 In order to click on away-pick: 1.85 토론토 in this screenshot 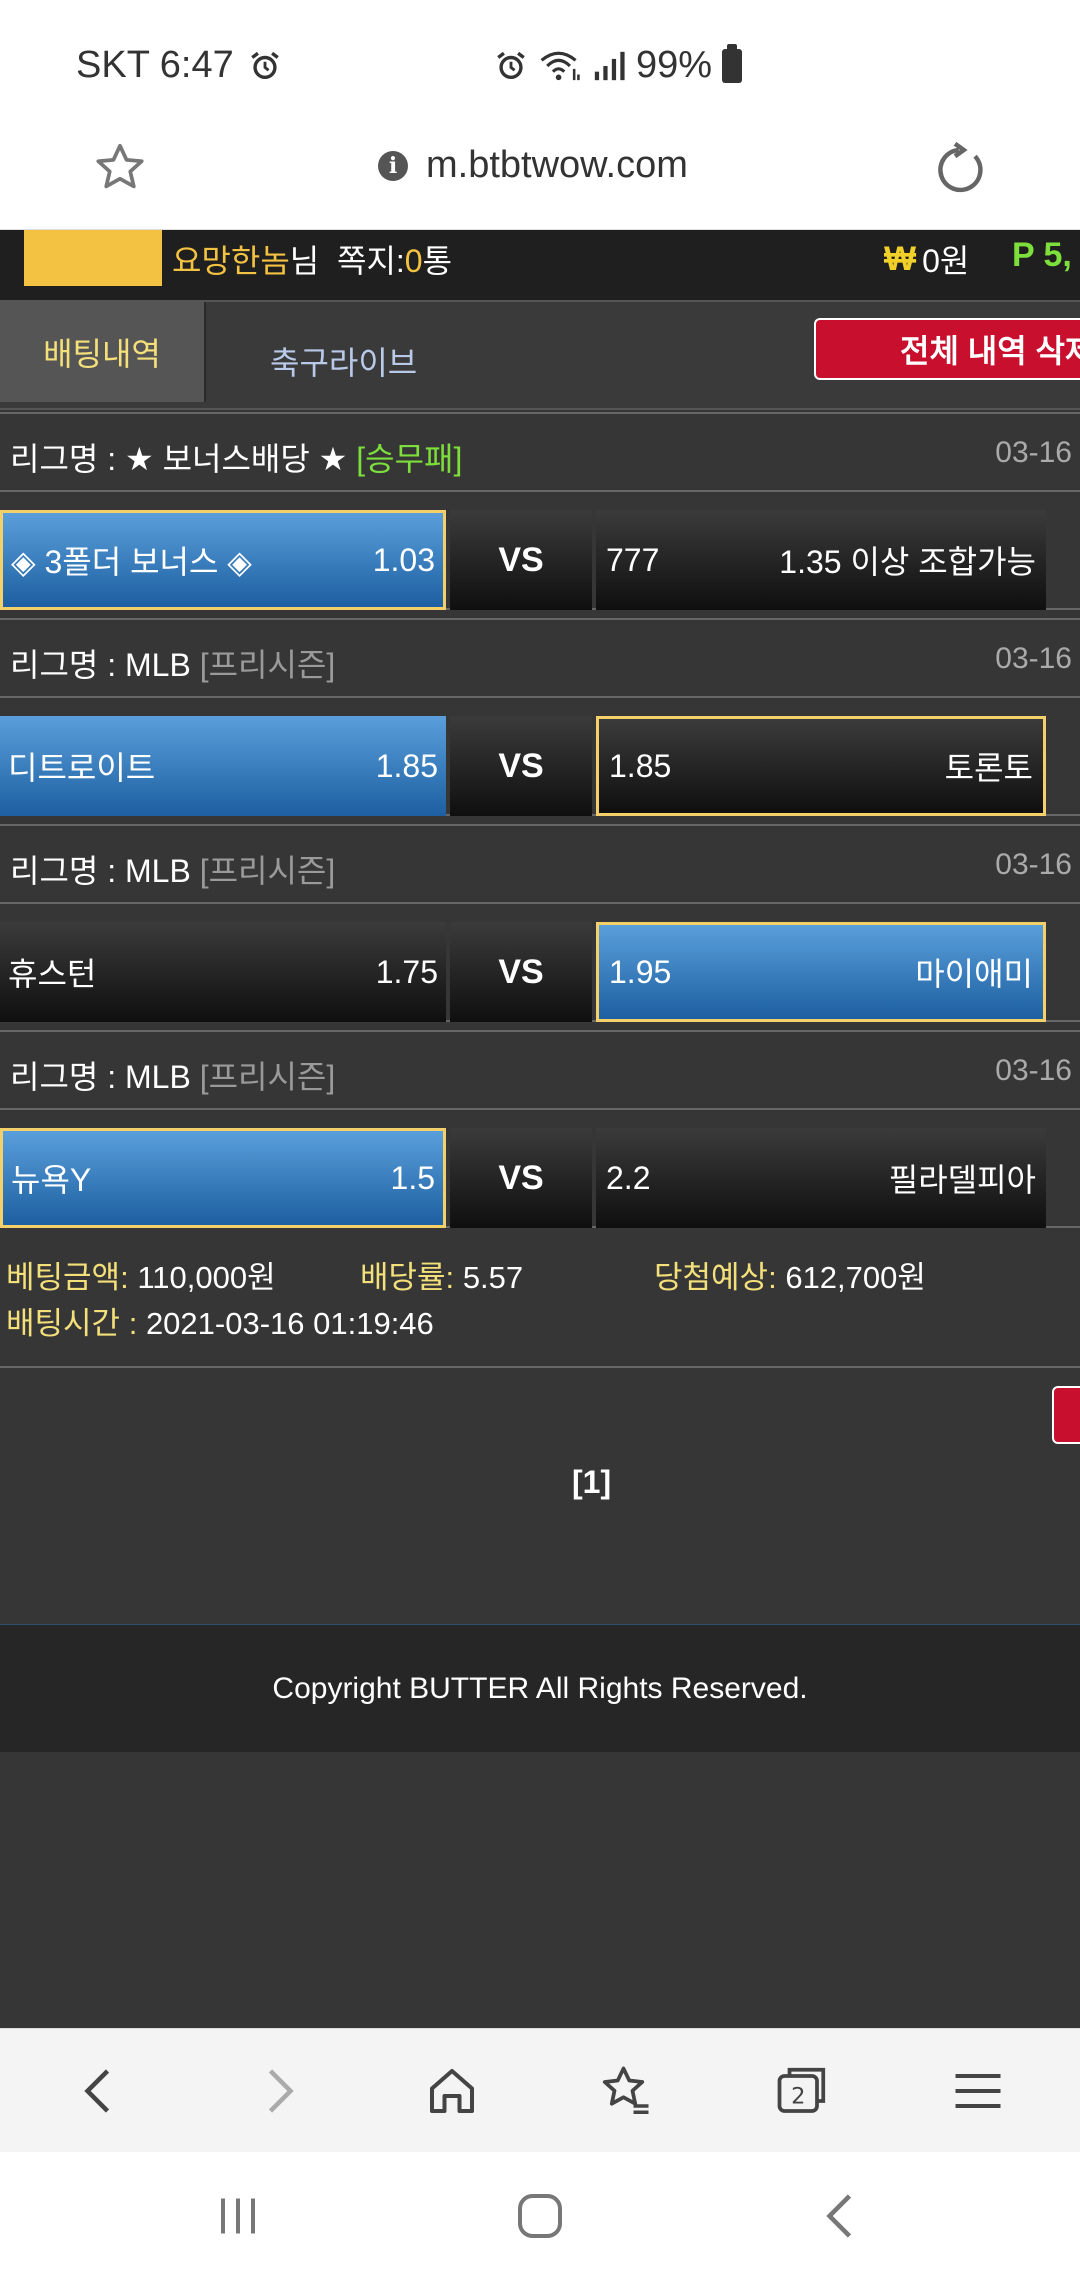, I will do `click(821, 766)`.